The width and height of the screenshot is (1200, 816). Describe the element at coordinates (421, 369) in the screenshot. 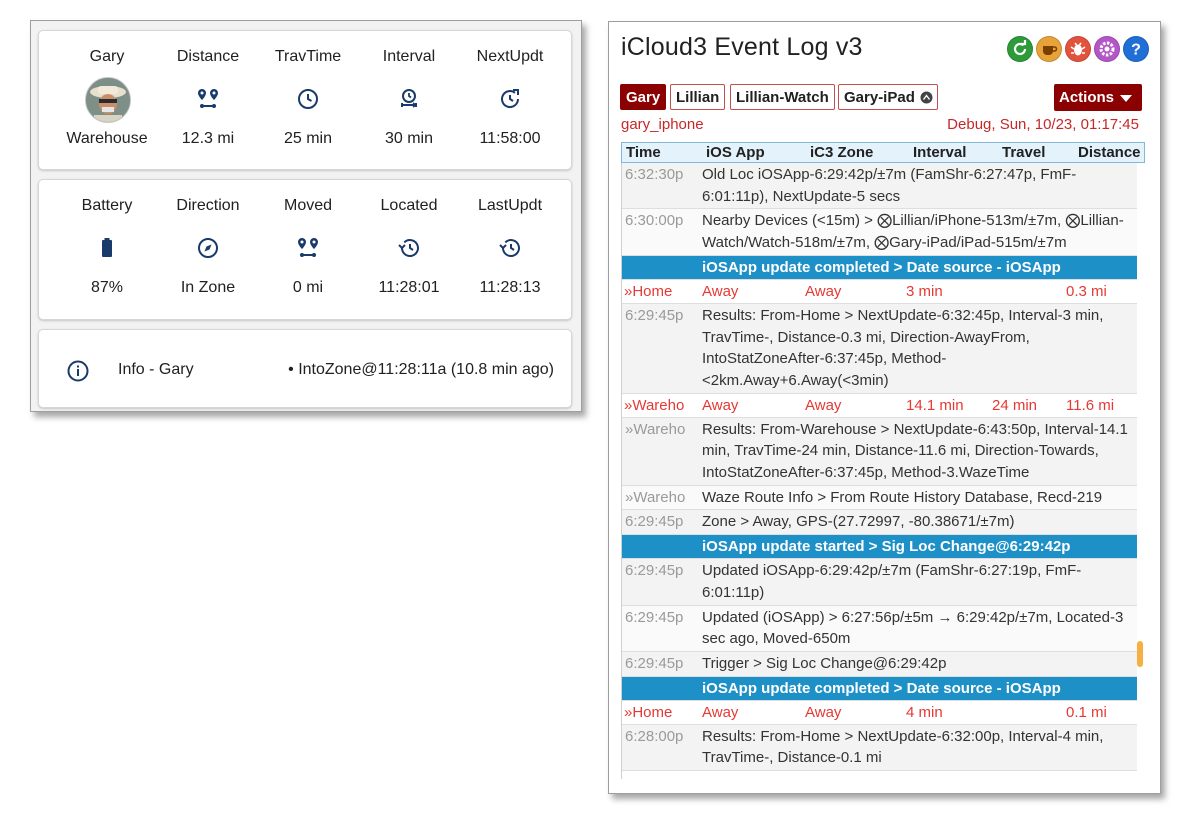

I see `info-state: • IntoZone@11:28:11a (10.8 min ago)` at that location.